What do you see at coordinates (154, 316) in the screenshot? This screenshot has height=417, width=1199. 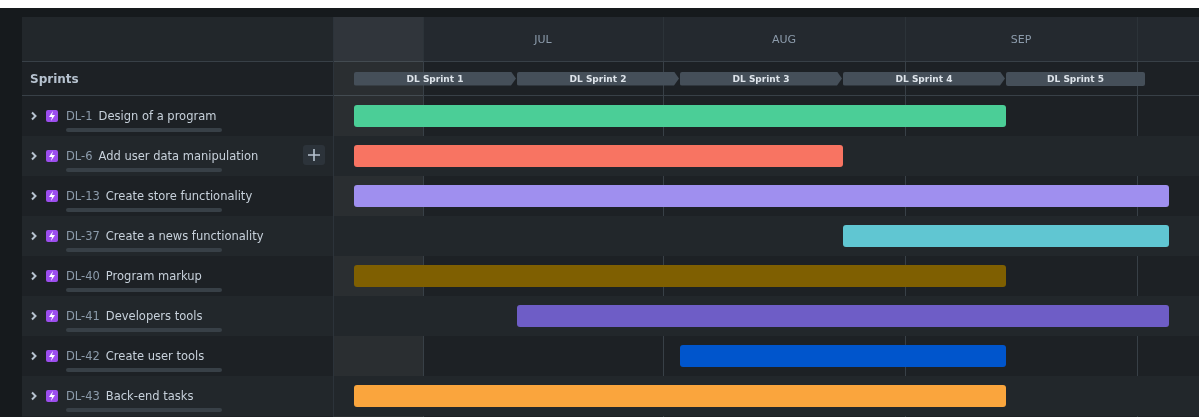 I see `issue-title: Developers tools` at bounding box center [154, 316].